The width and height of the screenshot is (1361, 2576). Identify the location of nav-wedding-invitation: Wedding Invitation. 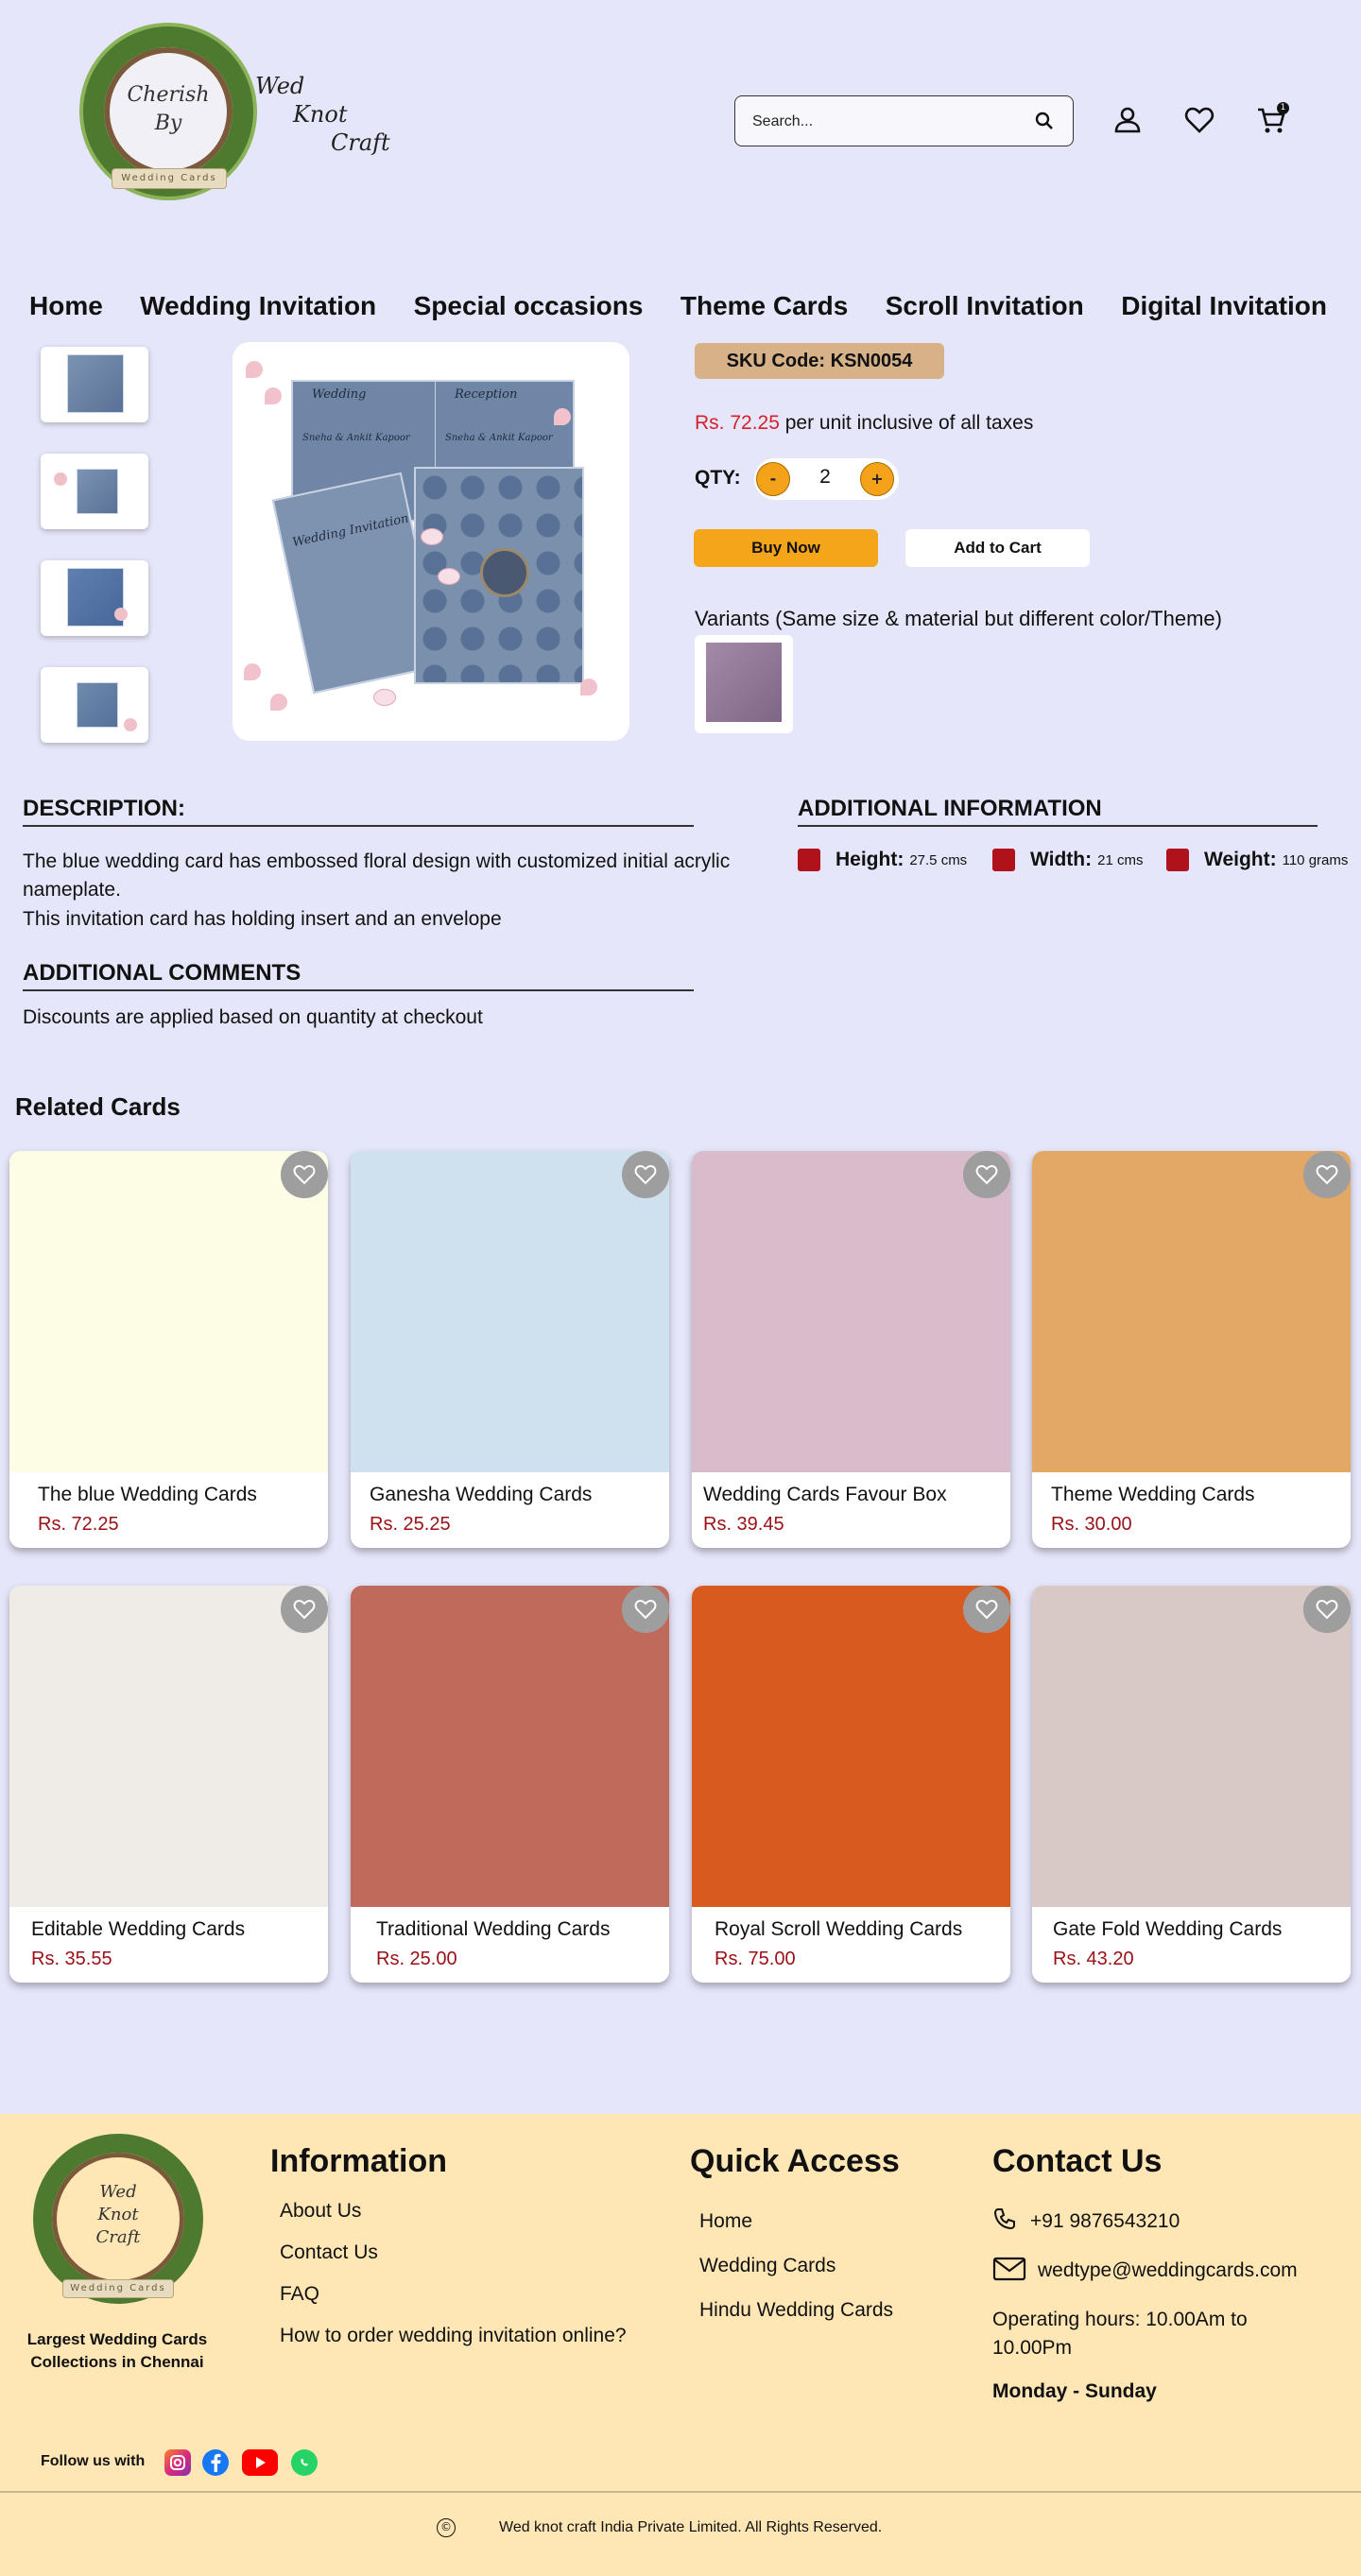
(258, 308).